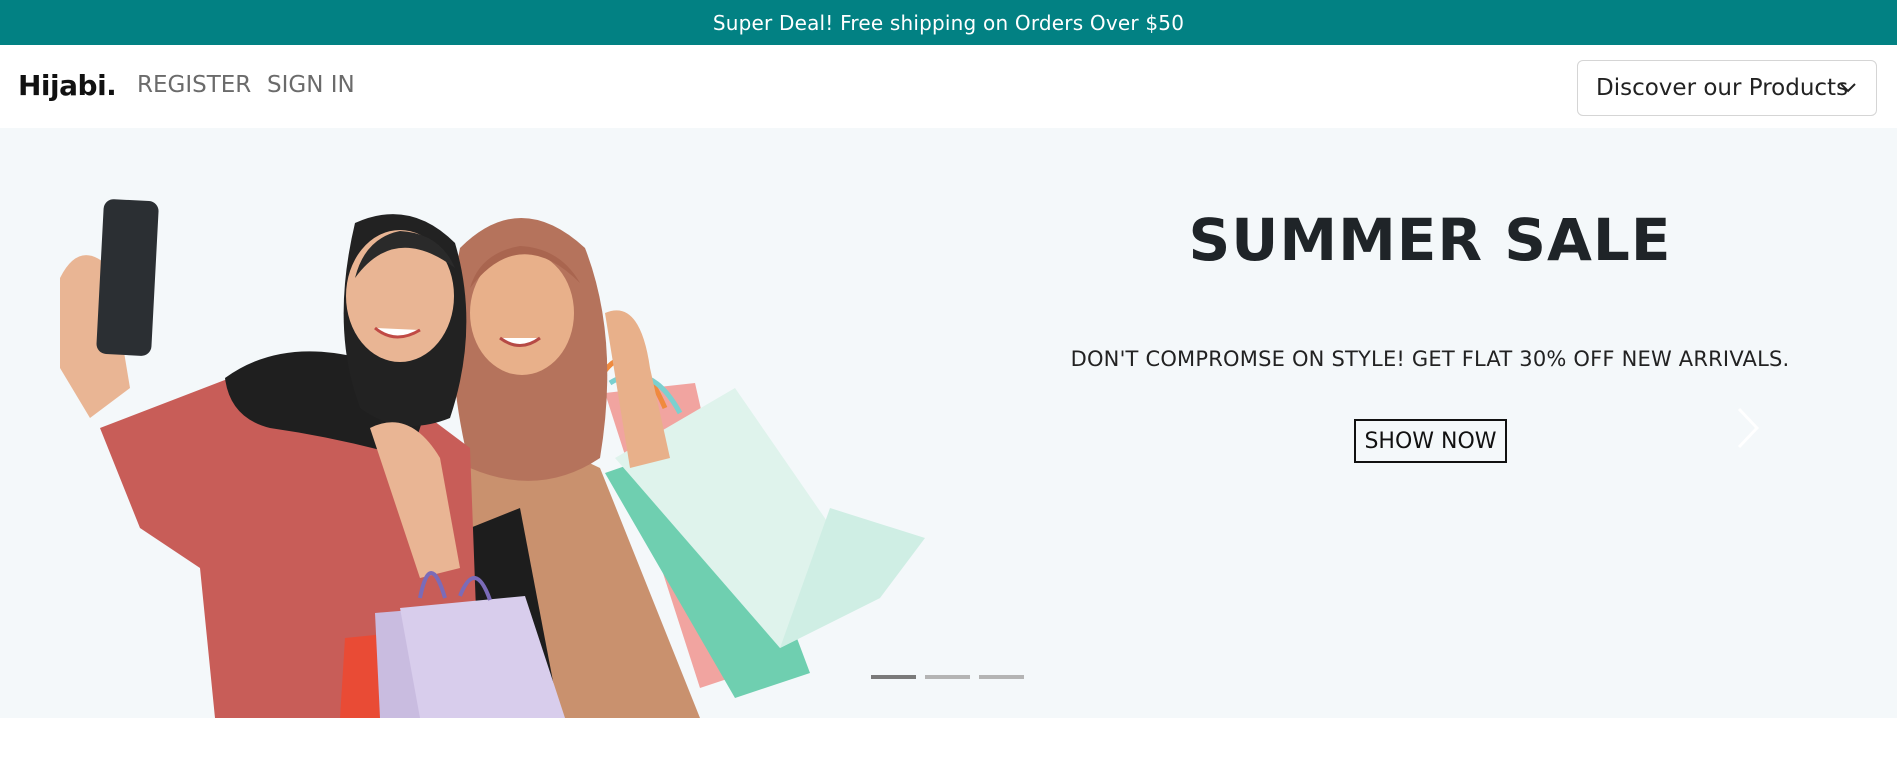 The image size is (1897, 781). Describe the element at coordinates (311, 85) in the screenshot. I see `sign-in-link: SIGN IN` at that location.